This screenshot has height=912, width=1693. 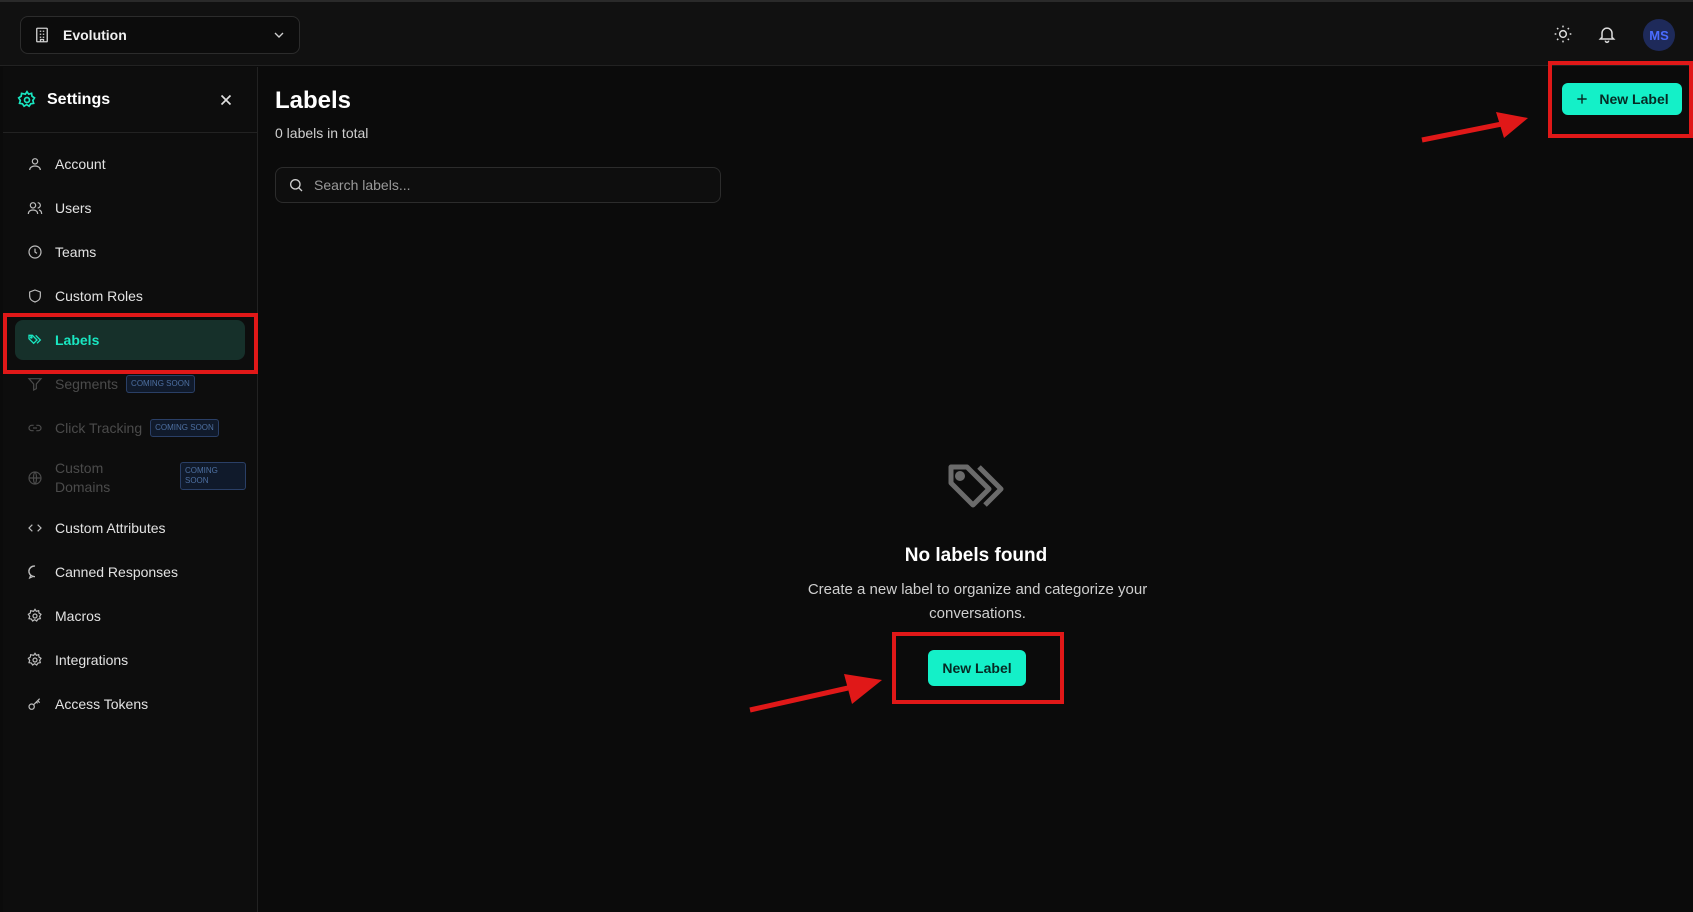 I want to click on top-bar: Evolution MS, so click(x=846, y=33).